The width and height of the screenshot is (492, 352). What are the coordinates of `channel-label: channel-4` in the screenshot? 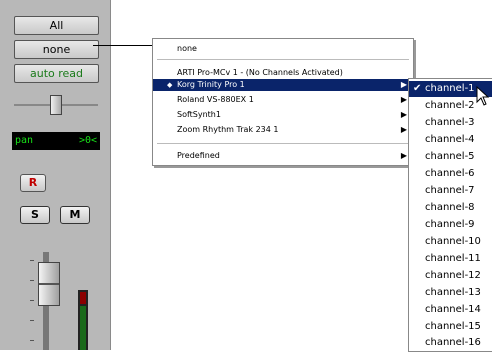 It's located at (450, 139).